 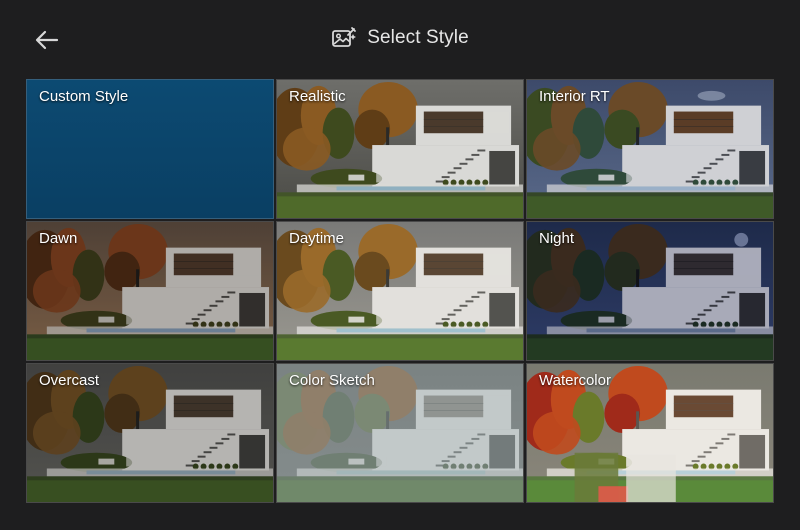 What do you see at coordinates (58, 238) in the screenshot?
I see `style-label: Dawn` at bounding box center [58, 238].